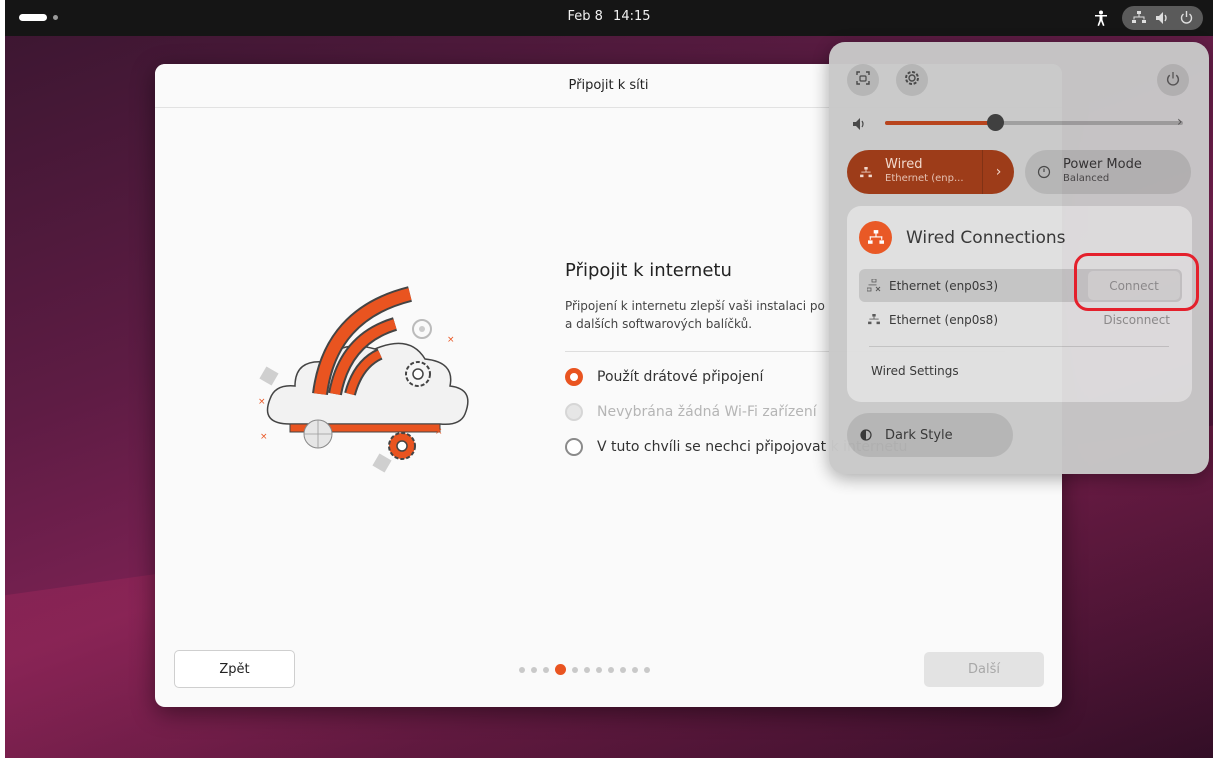 This screenshot has width=1213, height=758. I want to click on power-mode-toggle: Power Mode Balanced, so click(1108, 172).